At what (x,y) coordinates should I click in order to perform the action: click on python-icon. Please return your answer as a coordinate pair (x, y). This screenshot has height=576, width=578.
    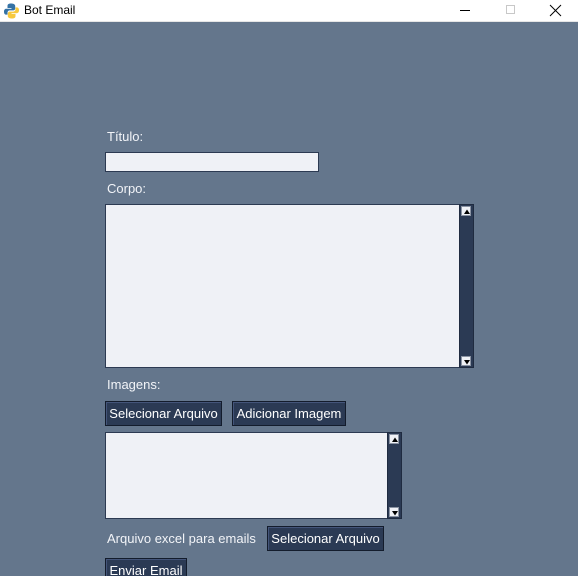
    Looking at the image, I should click on (11, 11).